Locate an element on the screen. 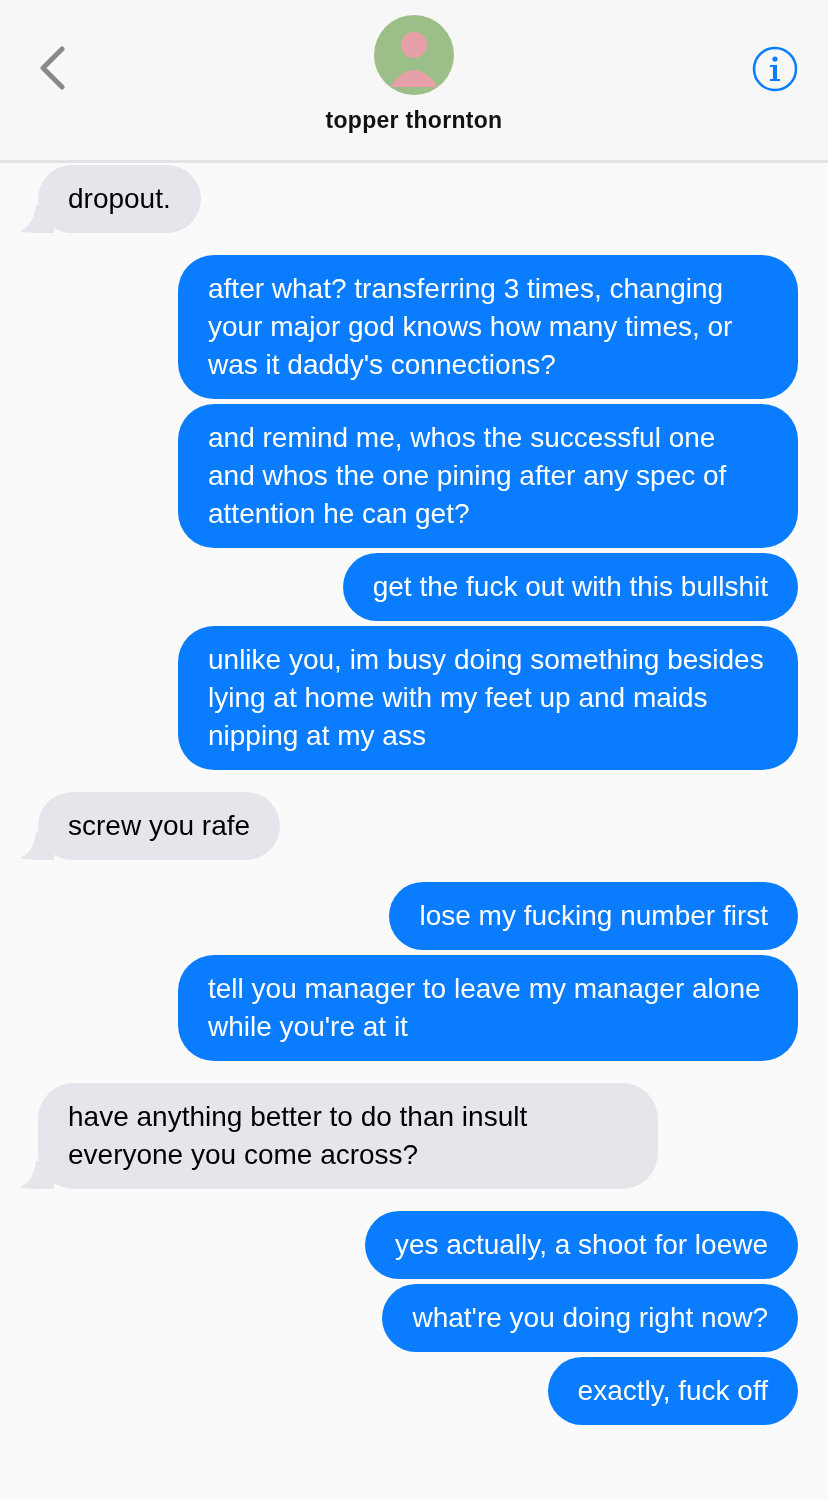 The image size is (828, 1500). sent-message: what're you doing right now? is located at coordinates (590, 1318).